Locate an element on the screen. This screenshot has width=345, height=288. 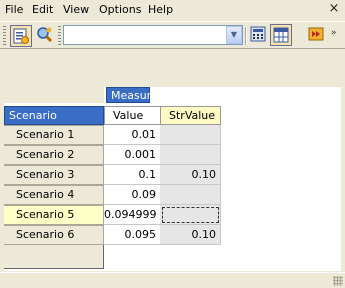
column-header-value: Value is located at coordinates (132, 115).